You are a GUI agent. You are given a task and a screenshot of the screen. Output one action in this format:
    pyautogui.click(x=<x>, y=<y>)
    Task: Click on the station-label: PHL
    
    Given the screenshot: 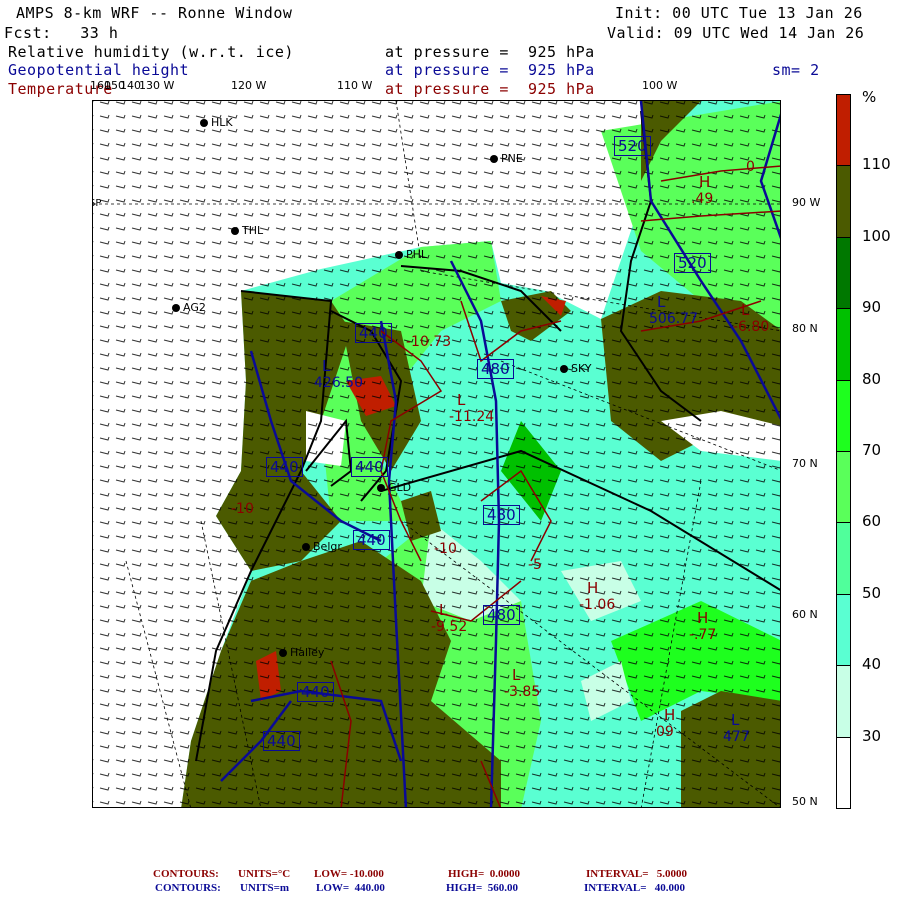 What is the action you would take?
    pyautogui.click(x=417, y=254)
    